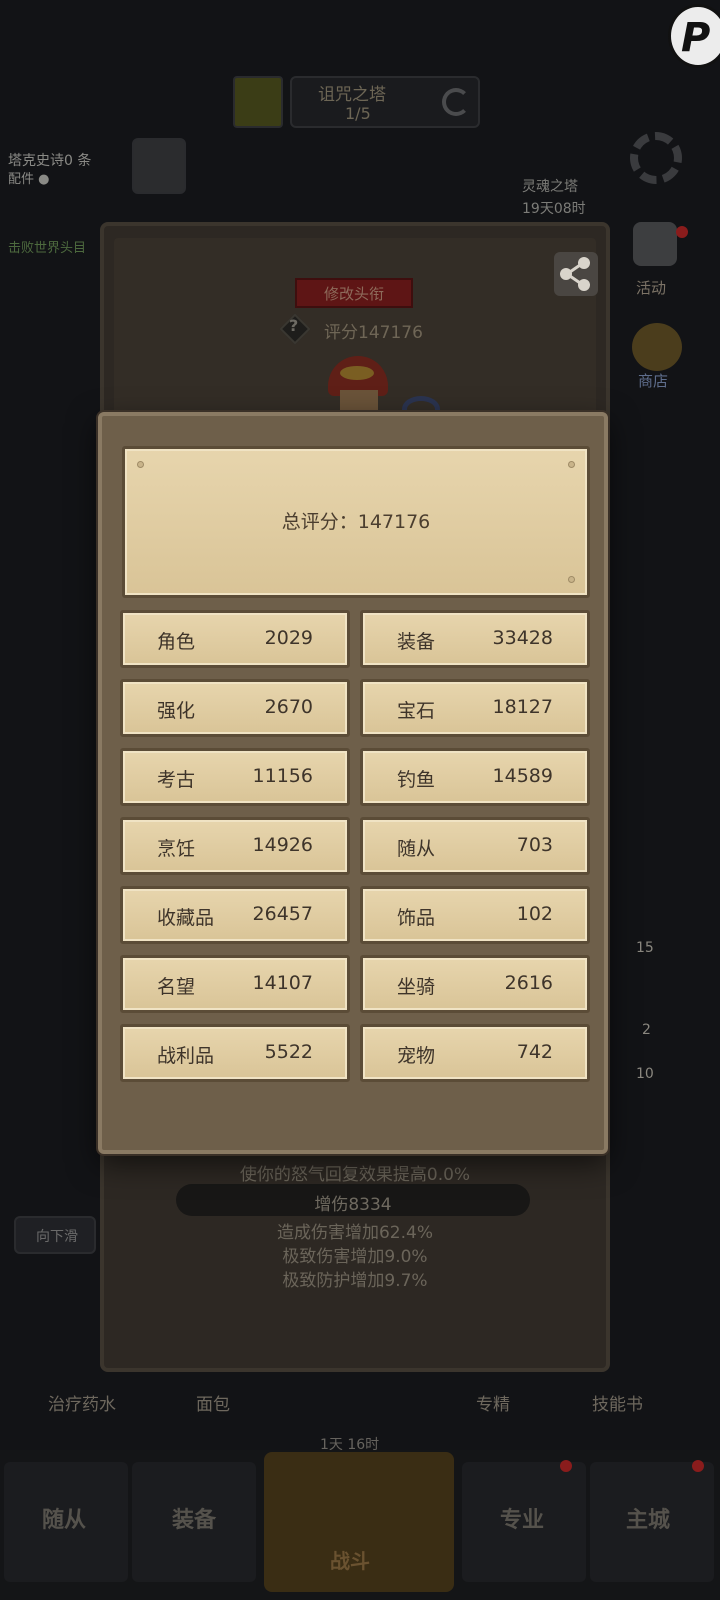  I want to click on score-cell: 宠物 742, so click(475, 1053).